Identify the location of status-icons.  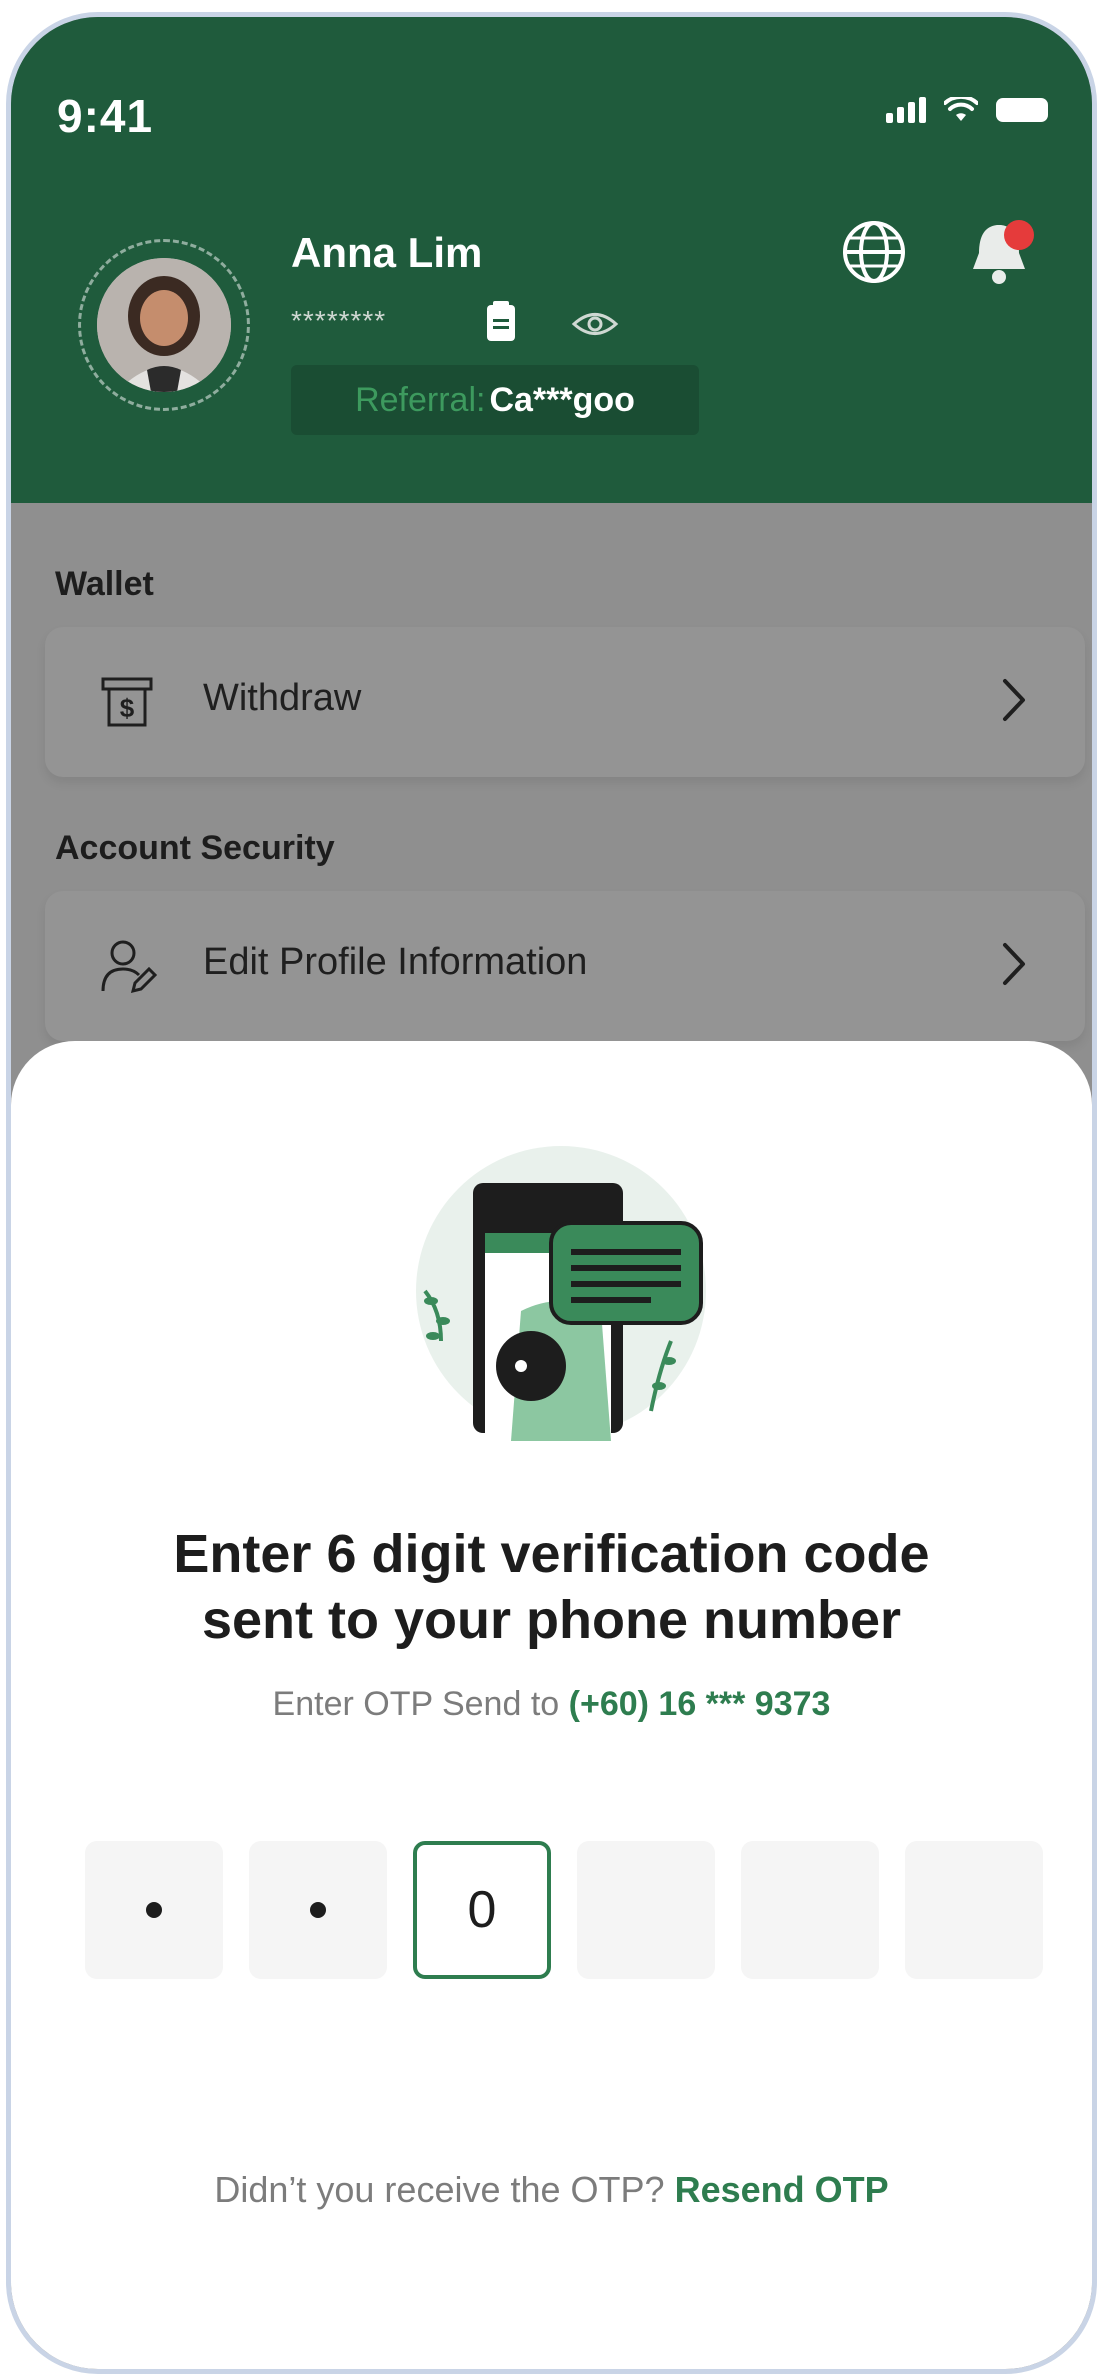
(967, 110).